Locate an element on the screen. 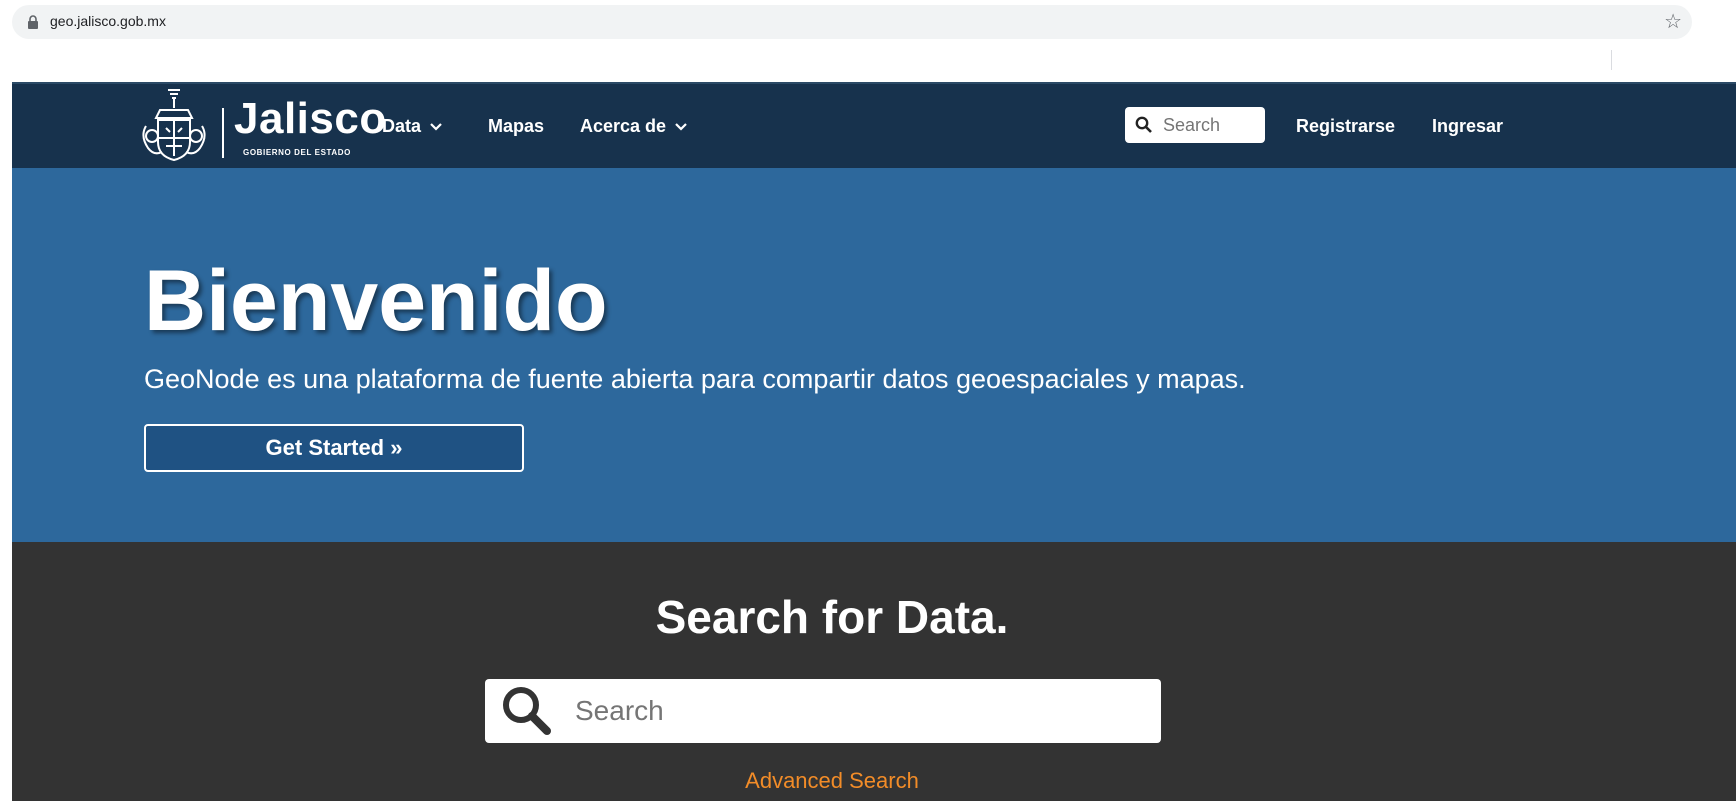  nav-mapas-label: Mapas is located at coordinates (516, 126).